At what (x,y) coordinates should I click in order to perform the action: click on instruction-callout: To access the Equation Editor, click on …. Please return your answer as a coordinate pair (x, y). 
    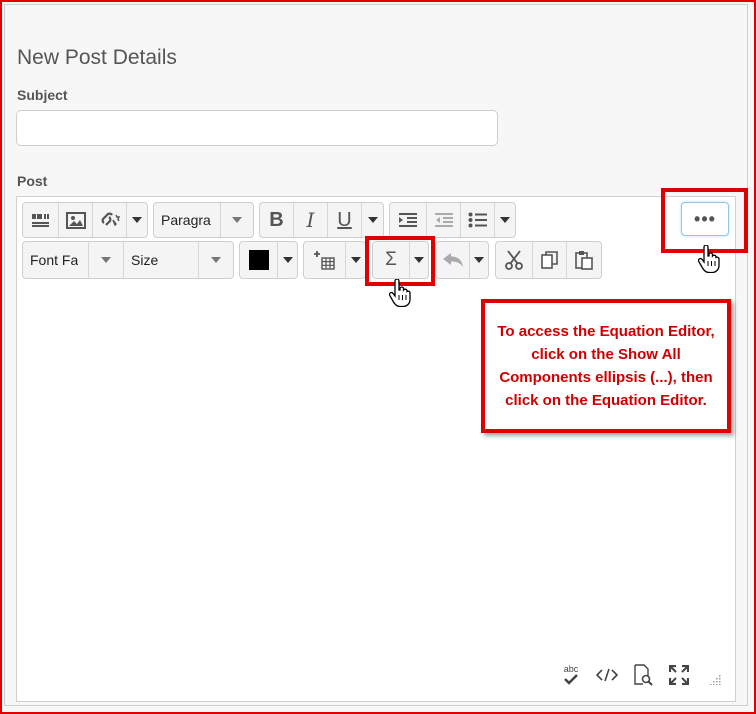
    Looking at the image, I should click on (606, 366).